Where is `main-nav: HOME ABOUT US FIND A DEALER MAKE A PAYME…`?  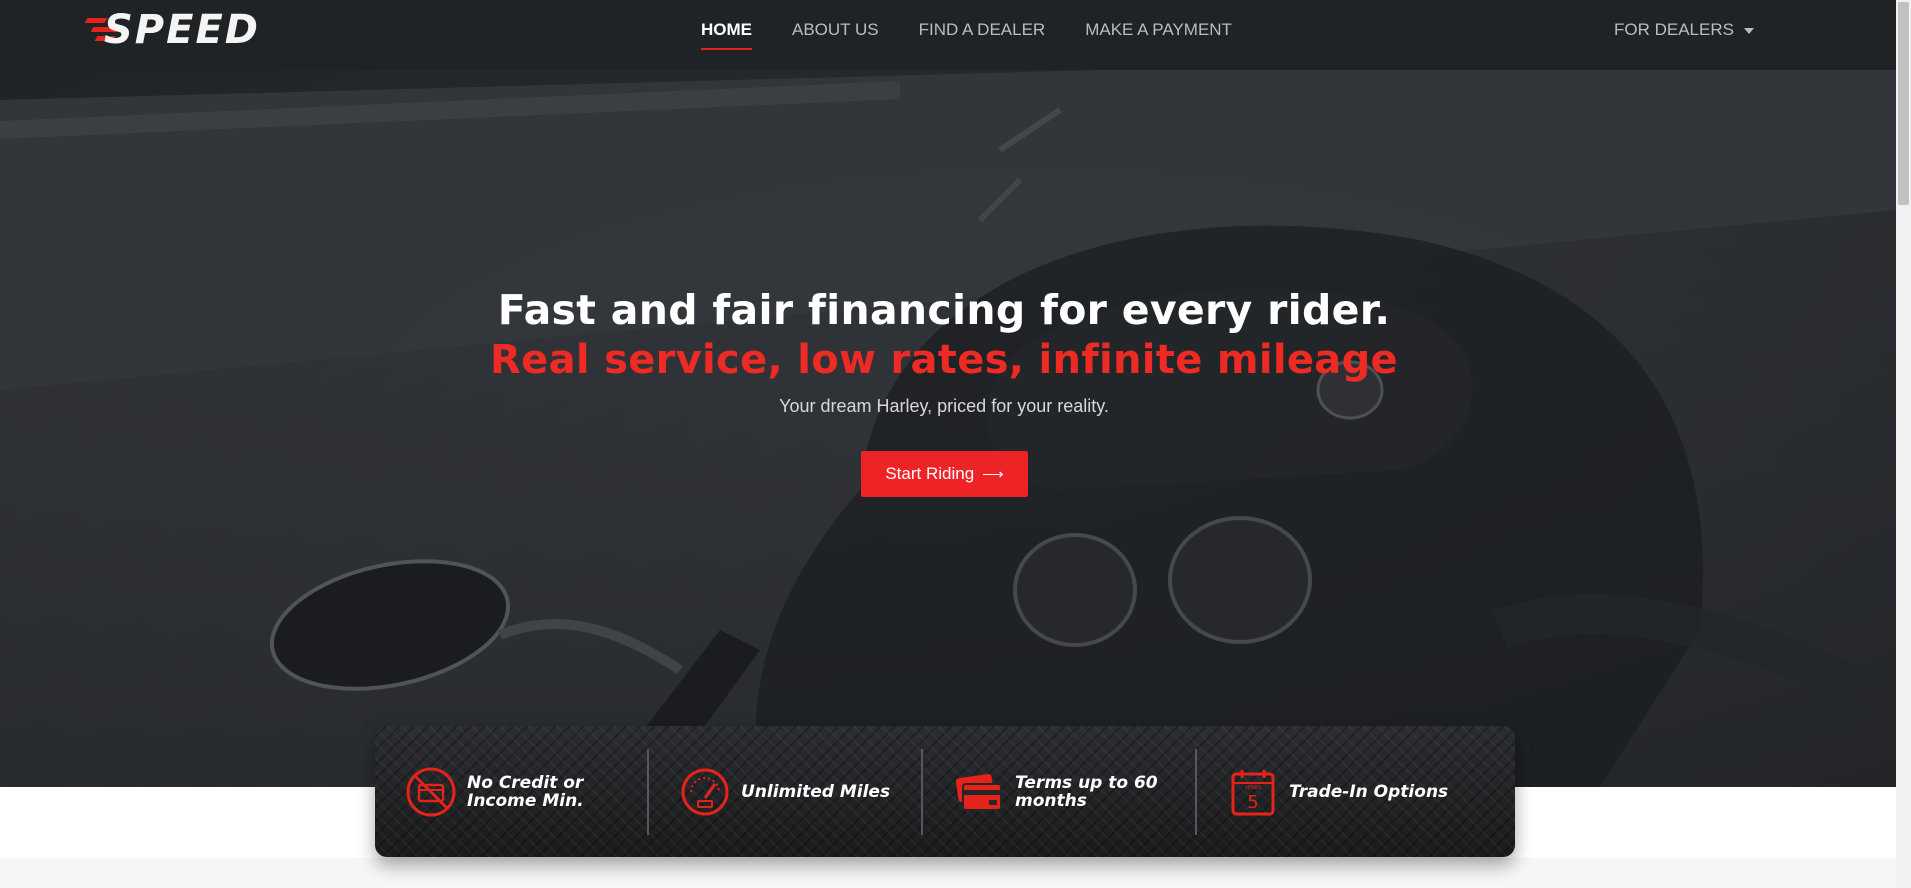
main-nav: HOME ABOUT US FIND A DEALER MAKE A PAYME… is located at coordinates (986, 31).